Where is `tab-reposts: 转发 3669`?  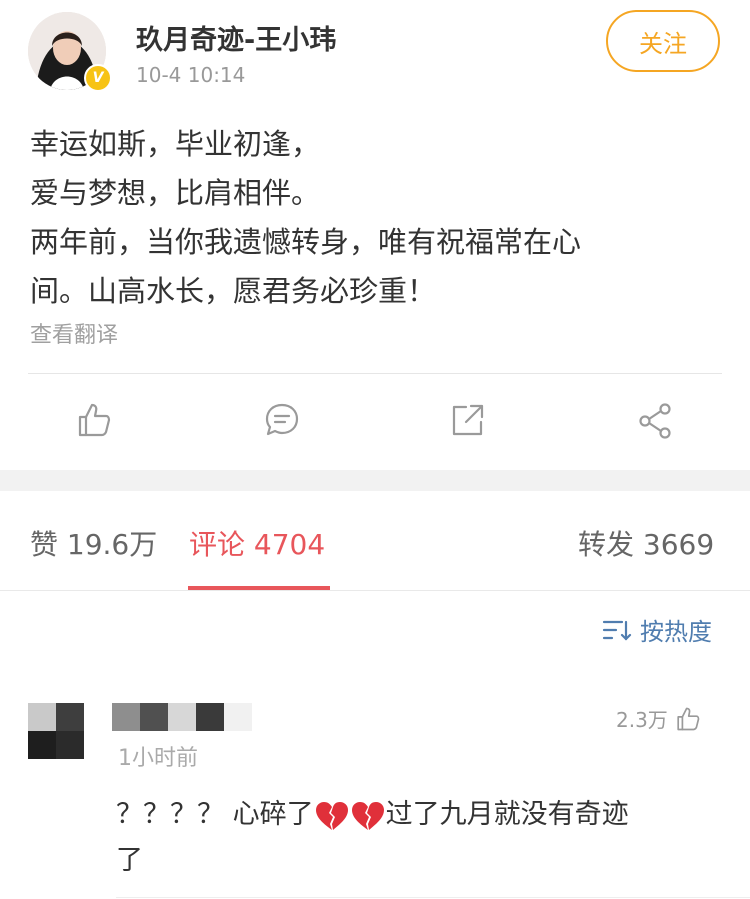 tab-reposts: 转发 3669 is located at coordinates (646, 543).